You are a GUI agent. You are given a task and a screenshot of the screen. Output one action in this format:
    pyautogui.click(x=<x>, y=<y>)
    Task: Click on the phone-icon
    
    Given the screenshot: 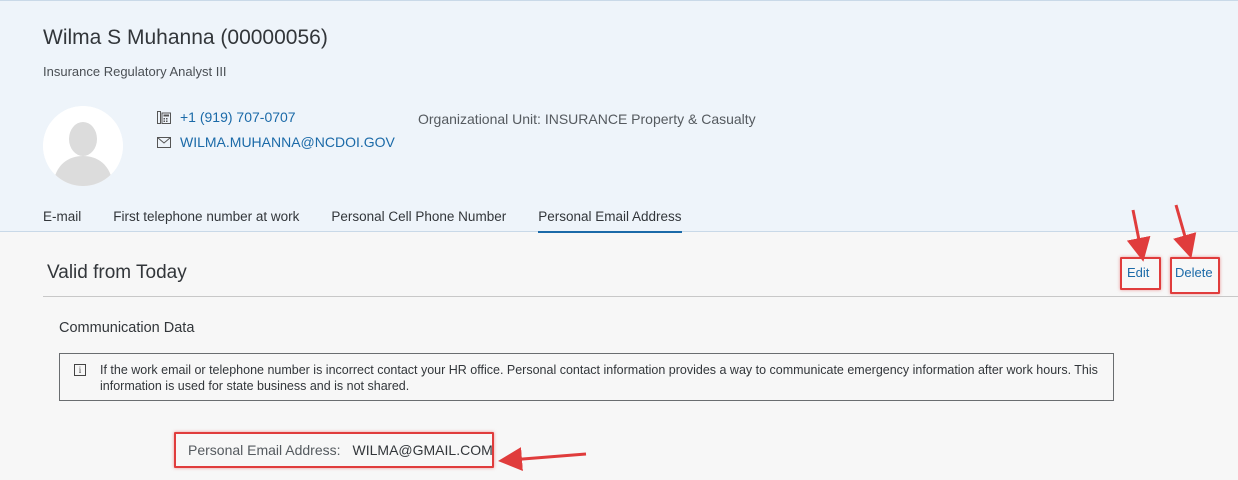 What is the action you would take?
    pyautogui.click(x=163, y=117)
    